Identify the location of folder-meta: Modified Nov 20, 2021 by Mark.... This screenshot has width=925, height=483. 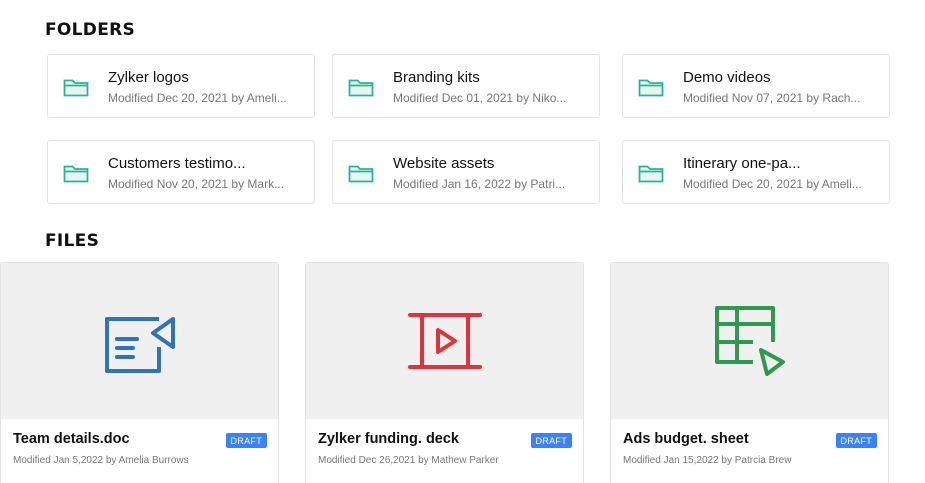
(196, 184).